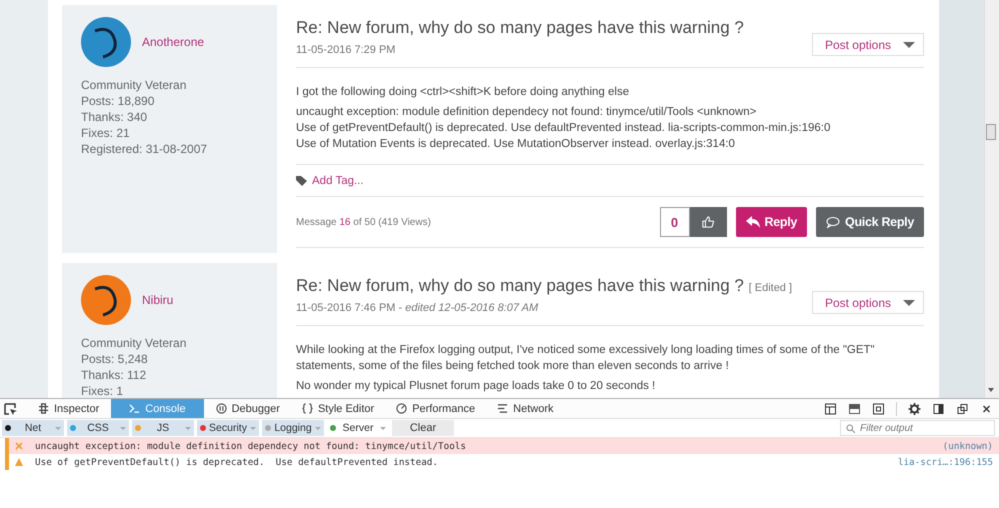  Describe the element at coordinates (917, 428) in the screenshot. I see `filter-field: Filter output` at that location.